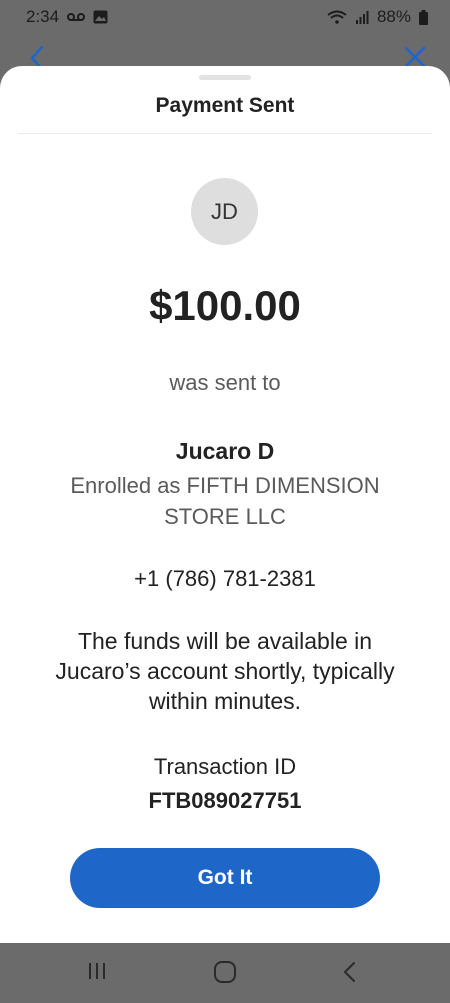 Image resolution: width=450 pixels, height=1003 pixels. What do you see at coordinates (337, 17) in the screenshot?
I see `wifi-icon` at bounding box center [337, 17].